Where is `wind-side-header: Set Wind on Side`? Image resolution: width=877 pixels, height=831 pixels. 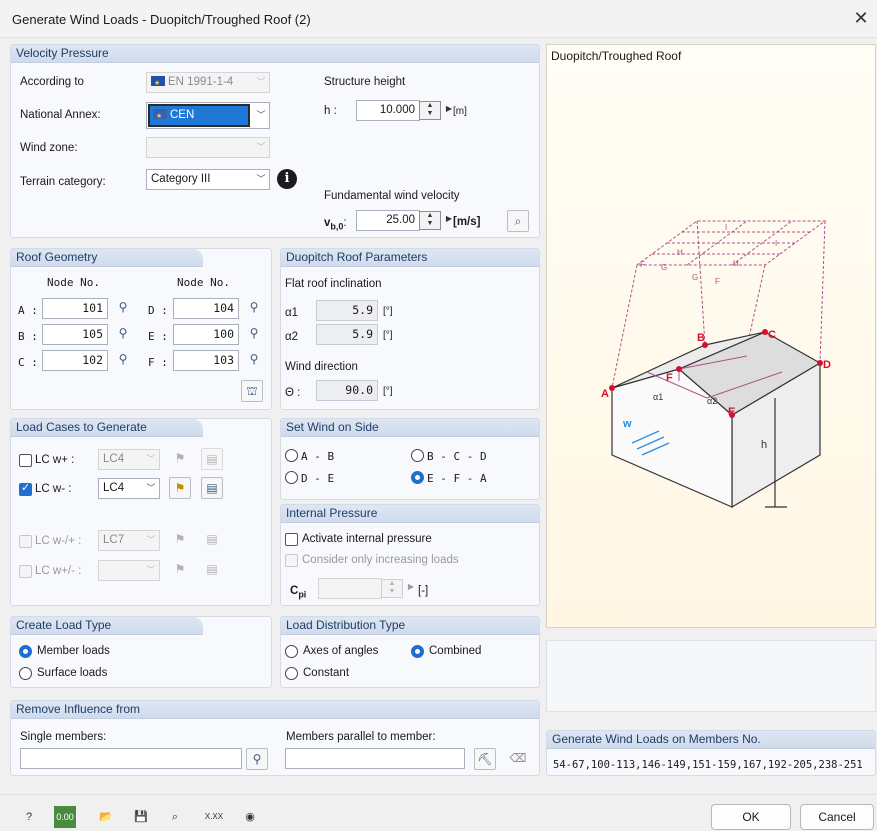 wind-side-header: Set Wind on Side is located at coordinates (410, 428).